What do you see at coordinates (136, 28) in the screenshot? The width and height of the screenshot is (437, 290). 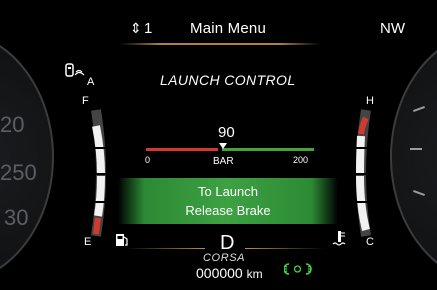 I see `menu-scroll-icon: ⇕` at bounding box center [136, 28].